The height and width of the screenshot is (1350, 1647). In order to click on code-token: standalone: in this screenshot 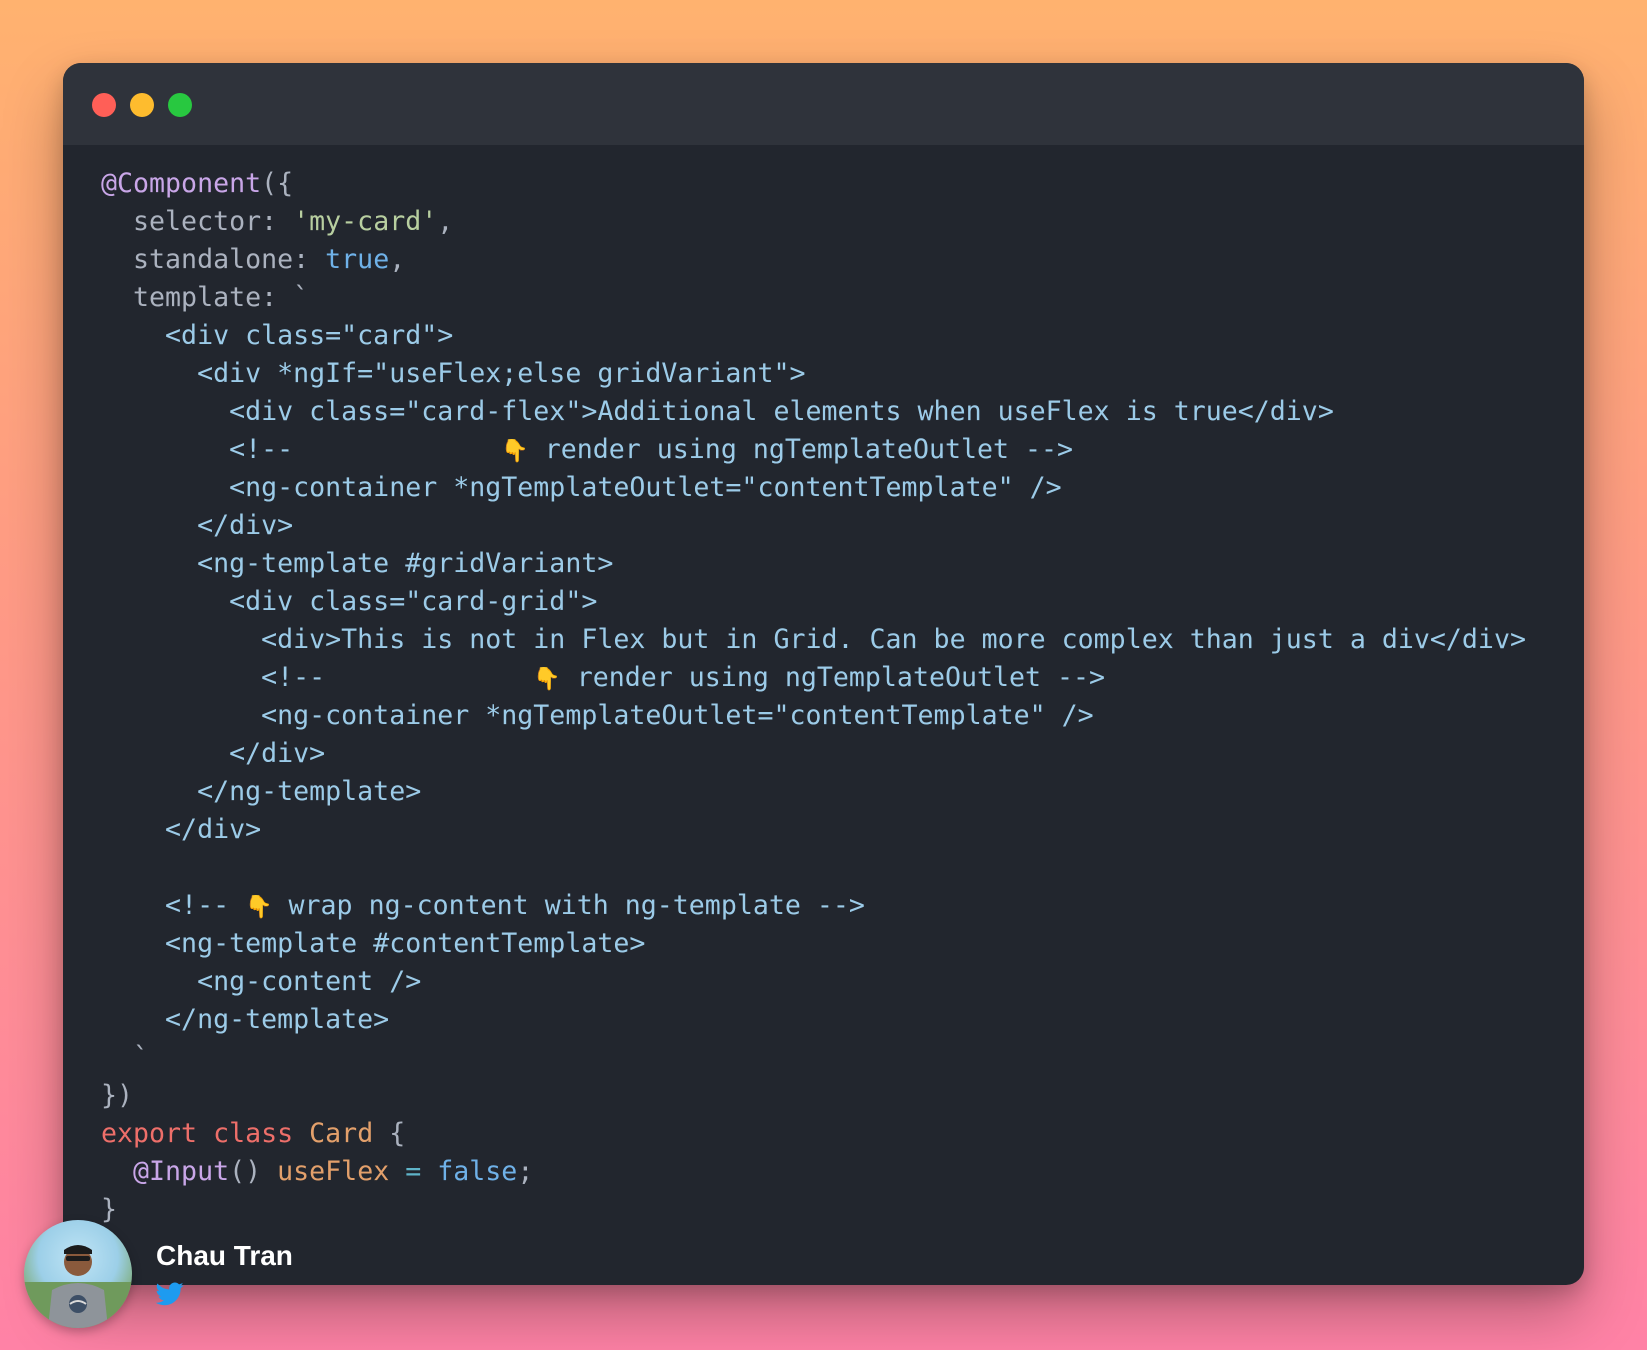, I will do `click(213, 259)`.